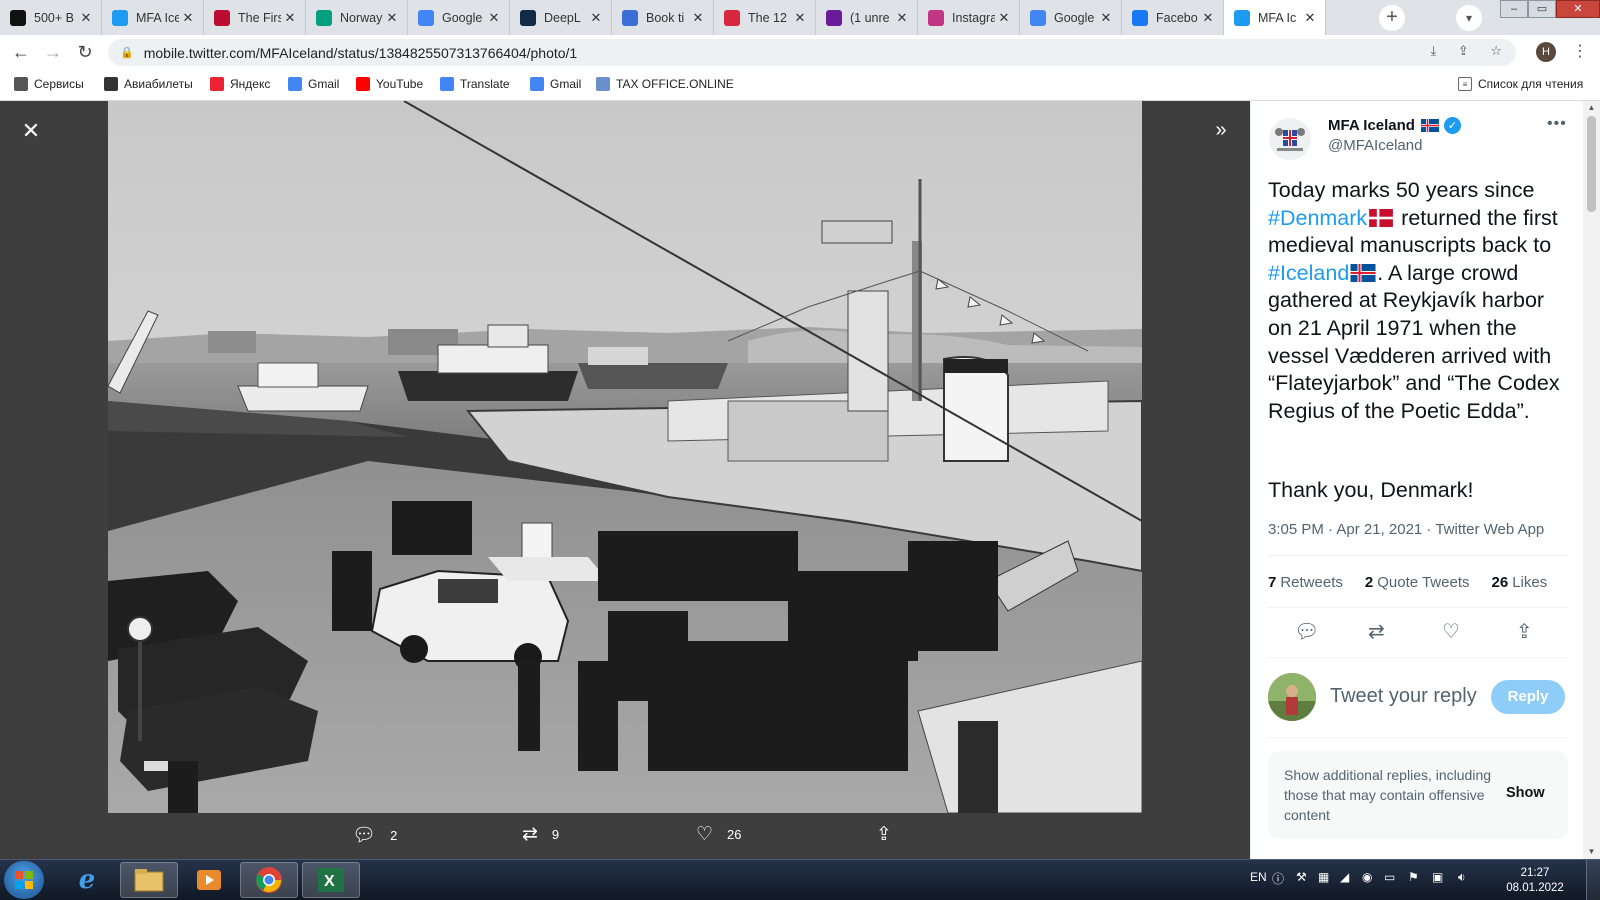 The height and width of the screenshot is (900, 1600). I want to click on bookmark-star-icon: ☆, so click(1496, 50).